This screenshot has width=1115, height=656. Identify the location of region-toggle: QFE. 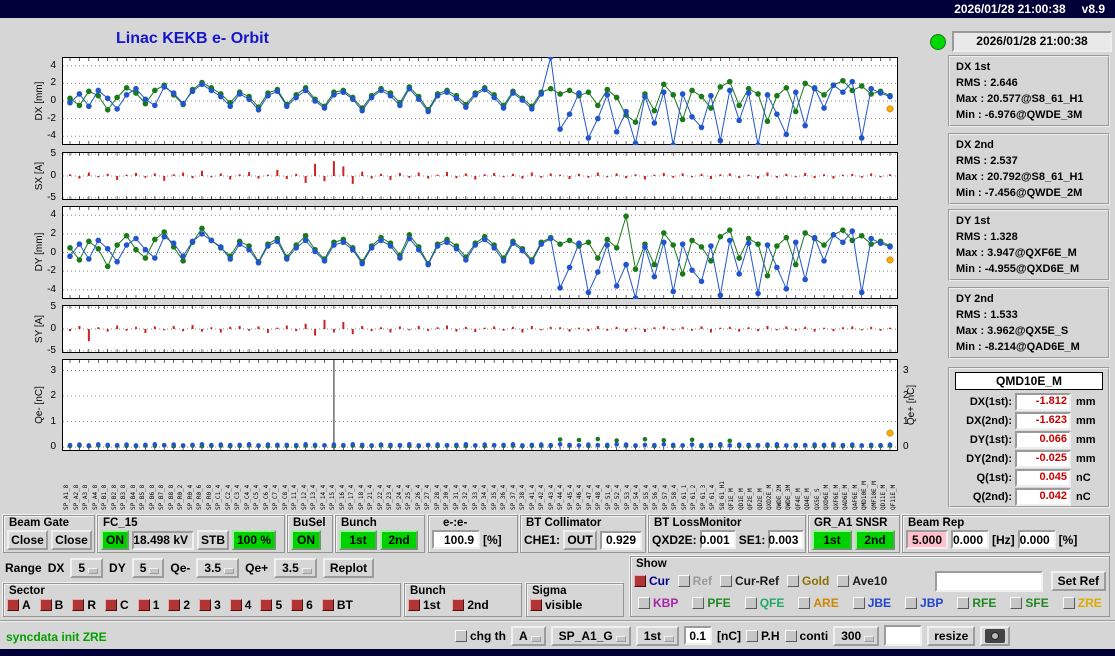
(764, 603).